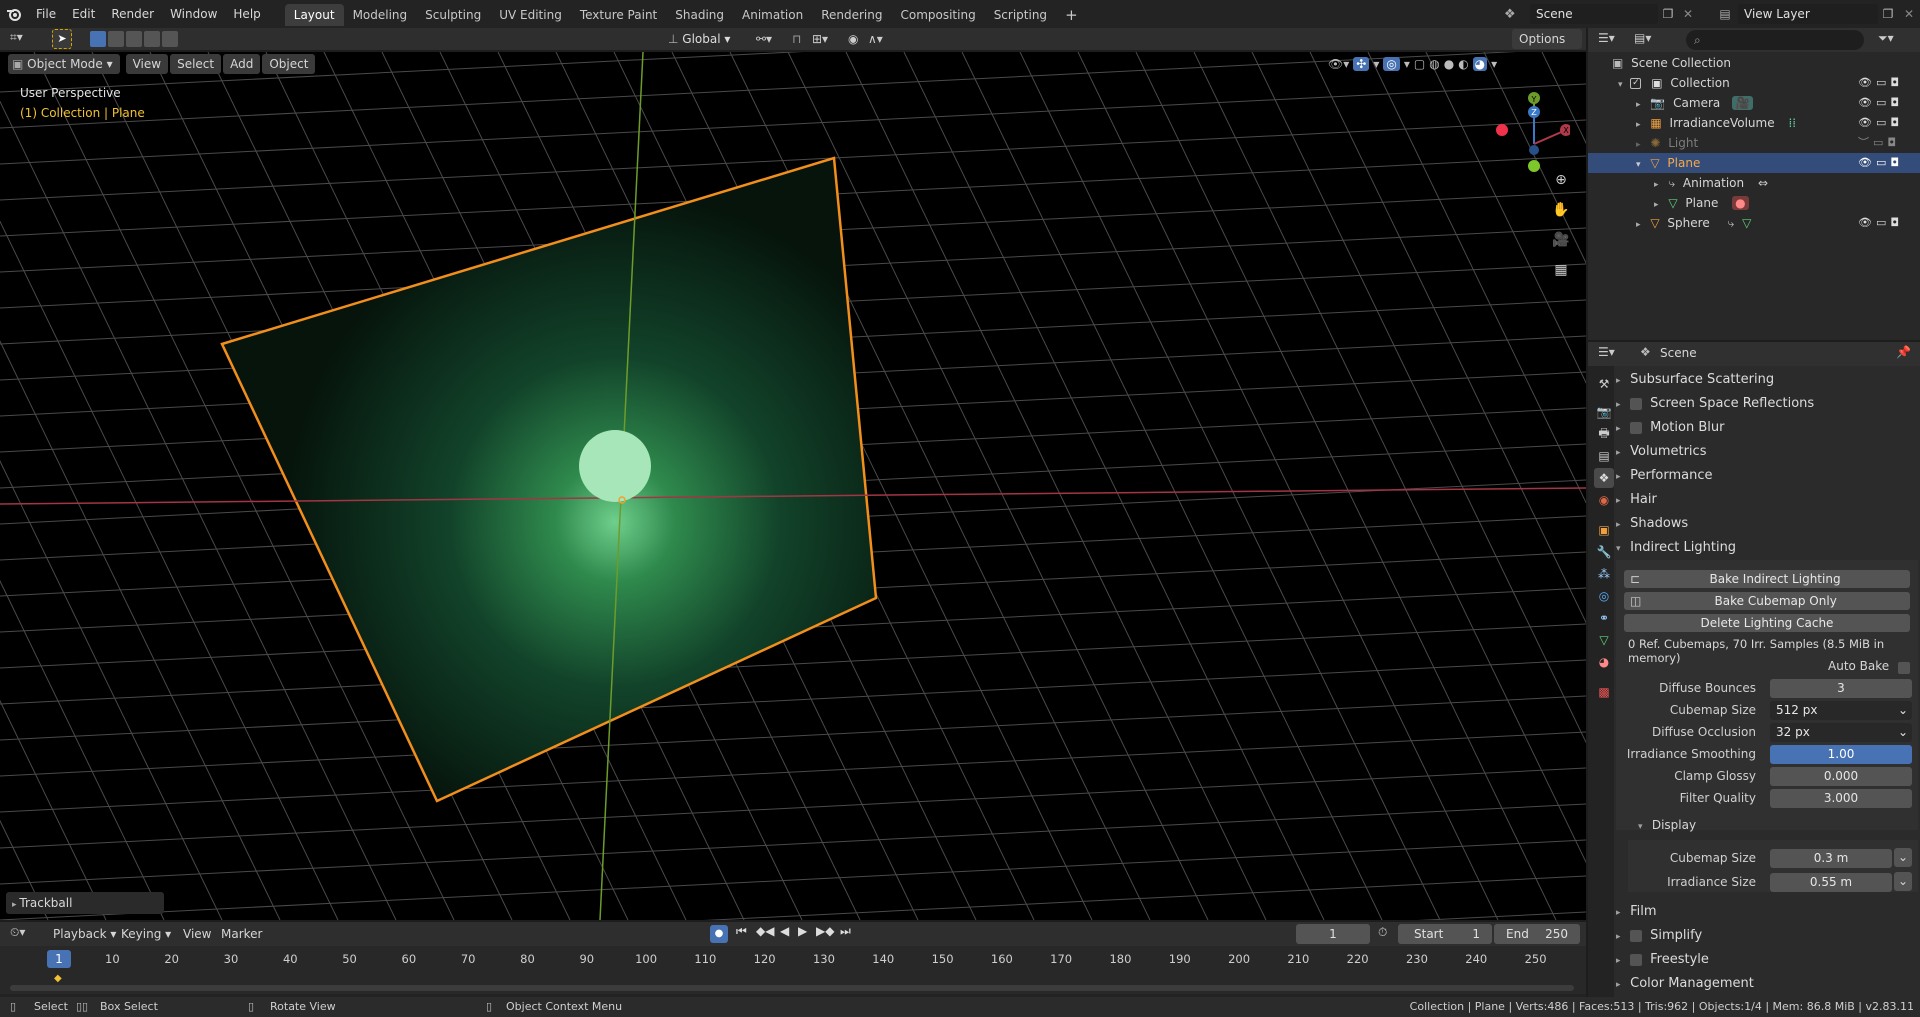 The height and width of the screenshot is (1017, 1920). Describe the element at coordinates (1636, 83) in the screenshot. I see `collection-checkbox: ✓` at that location.